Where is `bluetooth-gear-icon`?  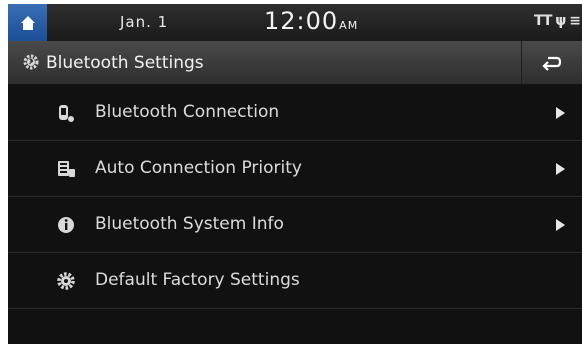 bluetooth-gear-icon is located at coordinates (31, 62).